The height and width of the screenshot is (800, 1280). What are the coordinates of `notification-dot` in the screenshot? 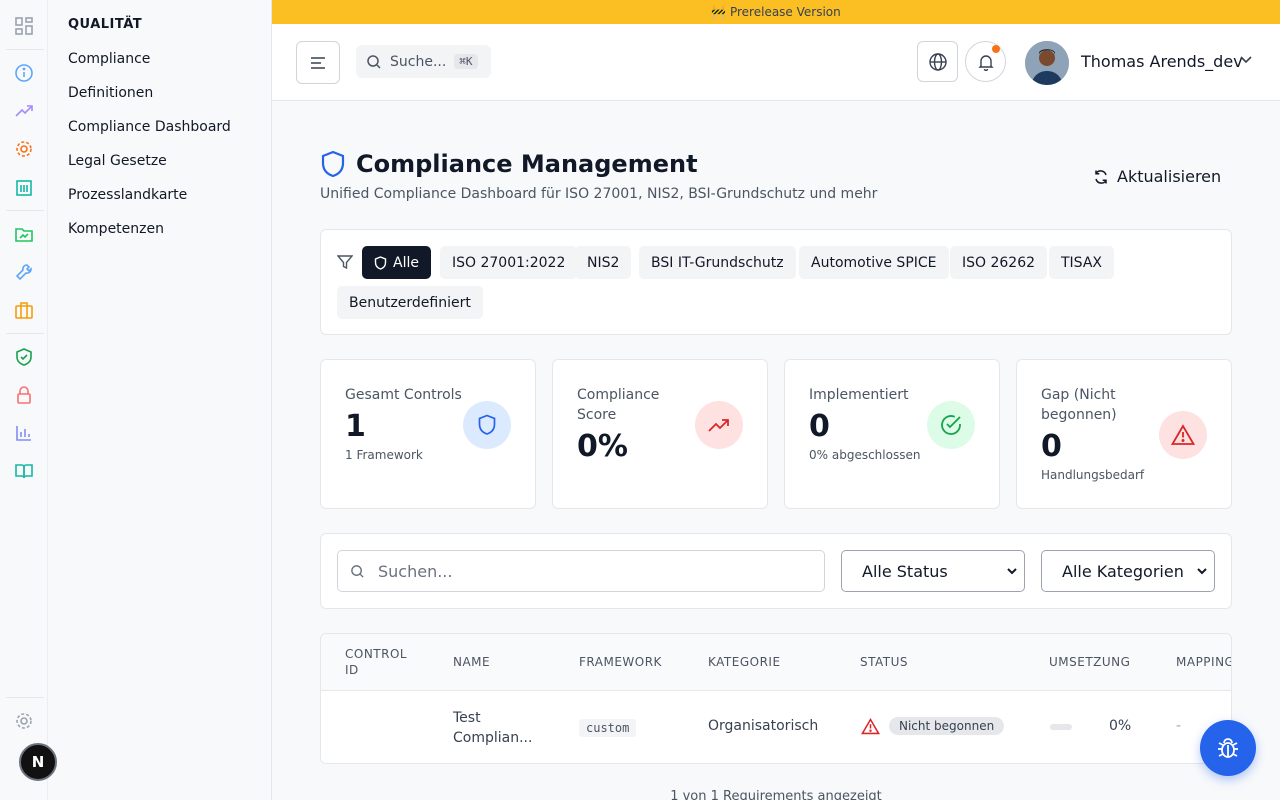 It's located at (996, 49).